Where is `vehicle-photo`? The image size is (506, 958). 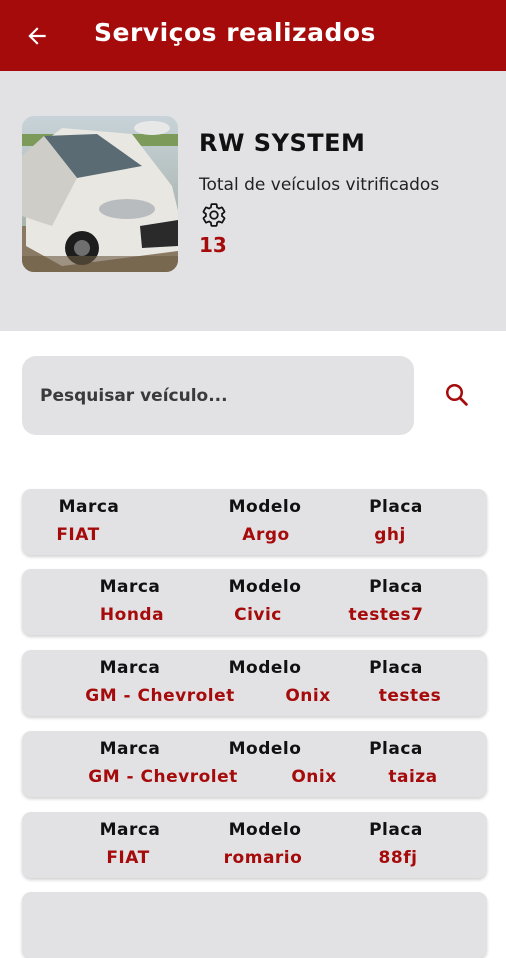
vehicle-photo is located at coordinates (100, 194).